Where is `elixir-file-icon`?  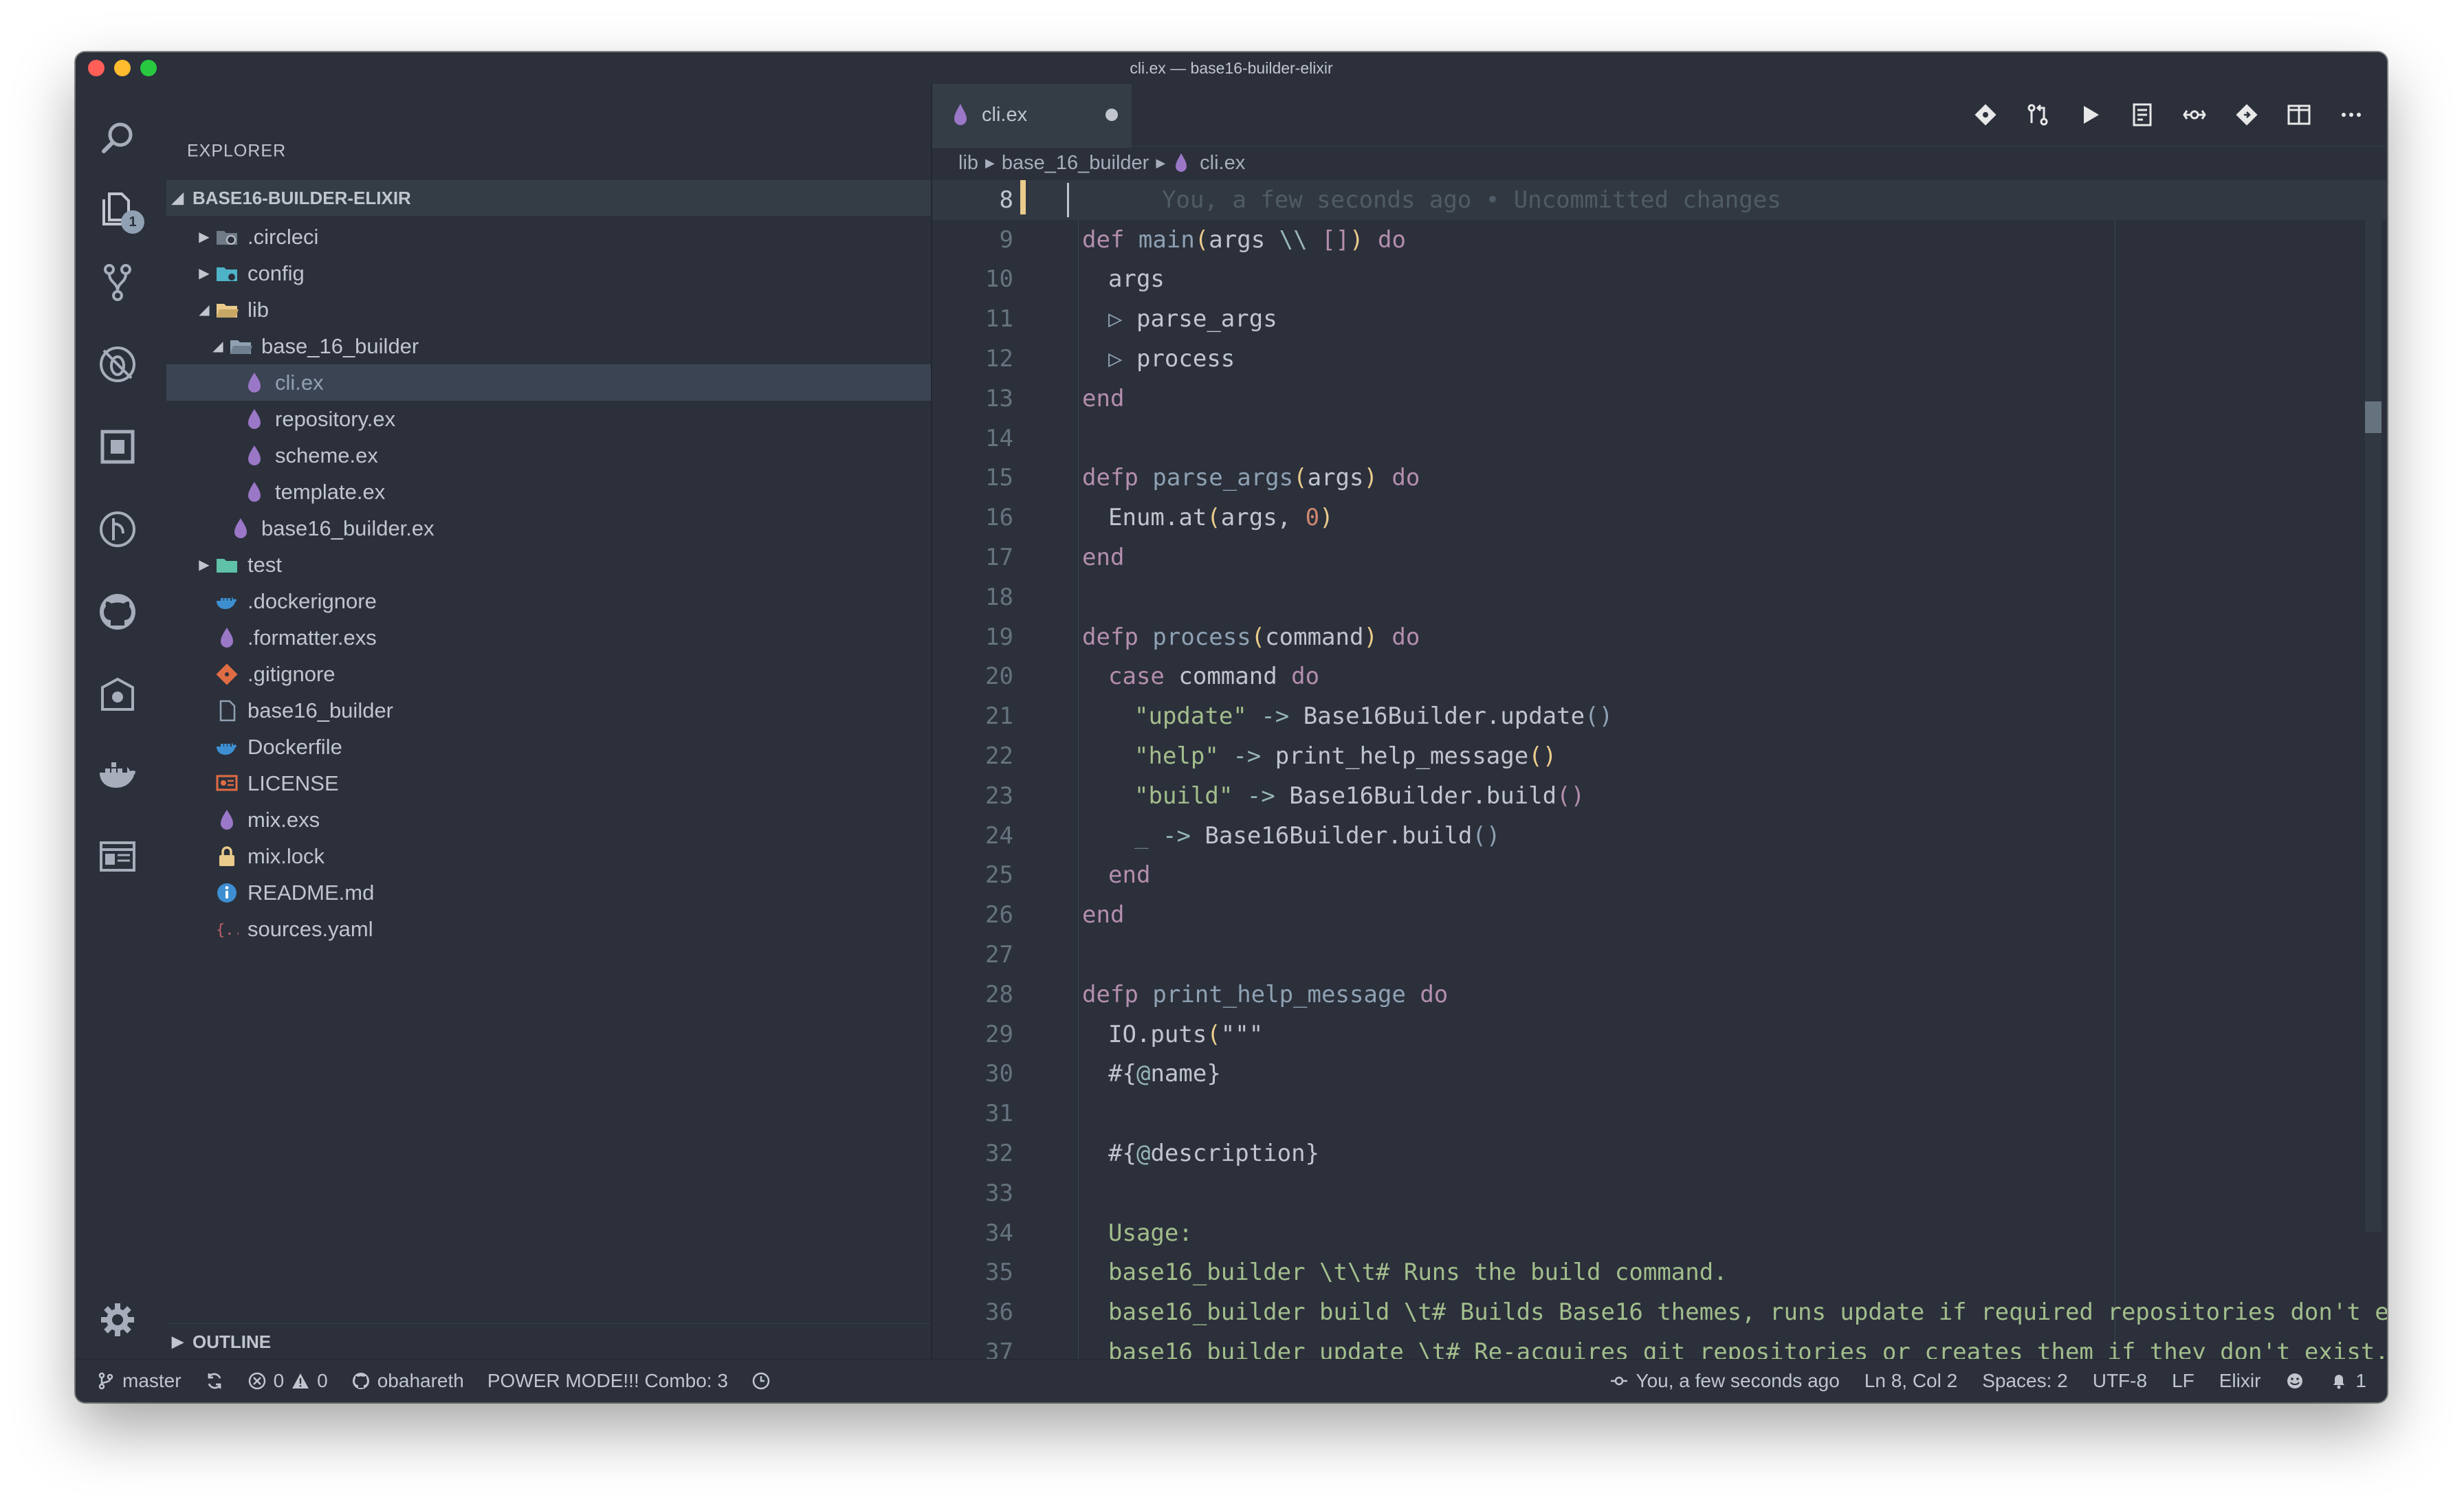
elixir-file-icon is located at coordinates (961, 114).